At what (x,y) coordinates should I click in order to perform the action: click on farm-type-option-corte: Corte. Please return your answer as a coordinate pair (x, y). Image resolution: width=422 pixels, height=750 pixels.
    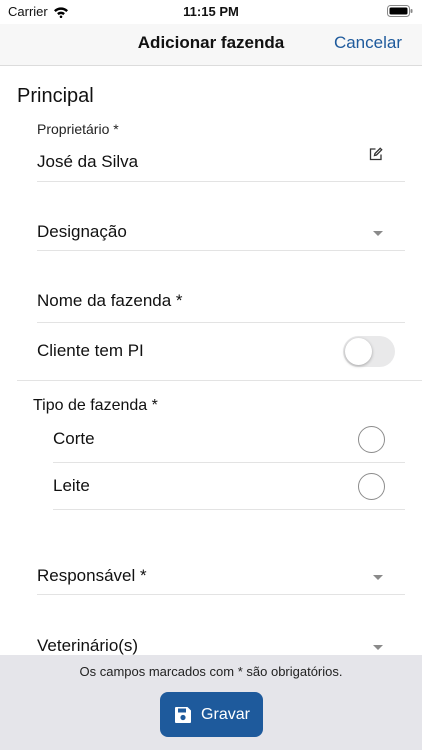
    Looking at the image, I should click on (74, 439).